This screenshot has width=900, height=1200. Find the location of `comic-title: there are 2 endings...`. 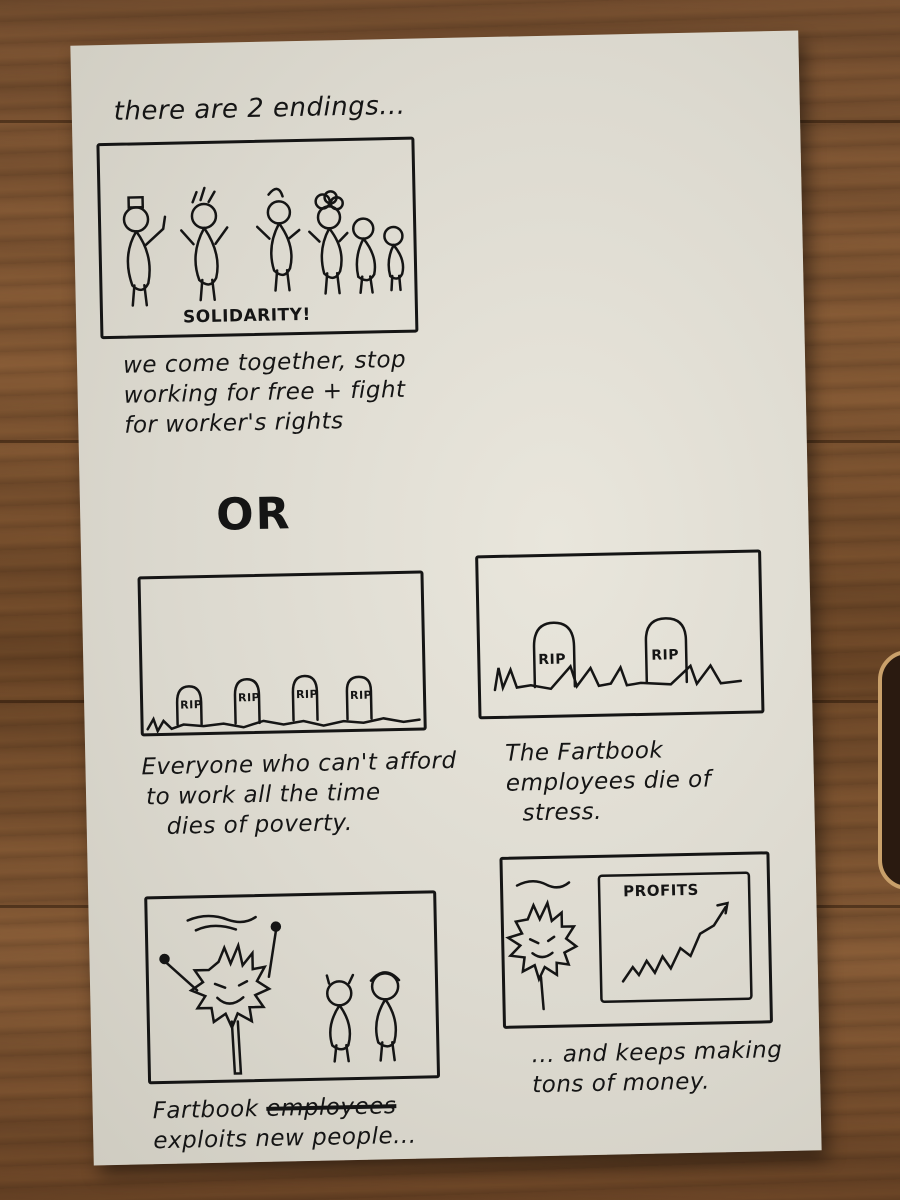

comic-title: there are 2 endings... is located at coordinates (259, 108).